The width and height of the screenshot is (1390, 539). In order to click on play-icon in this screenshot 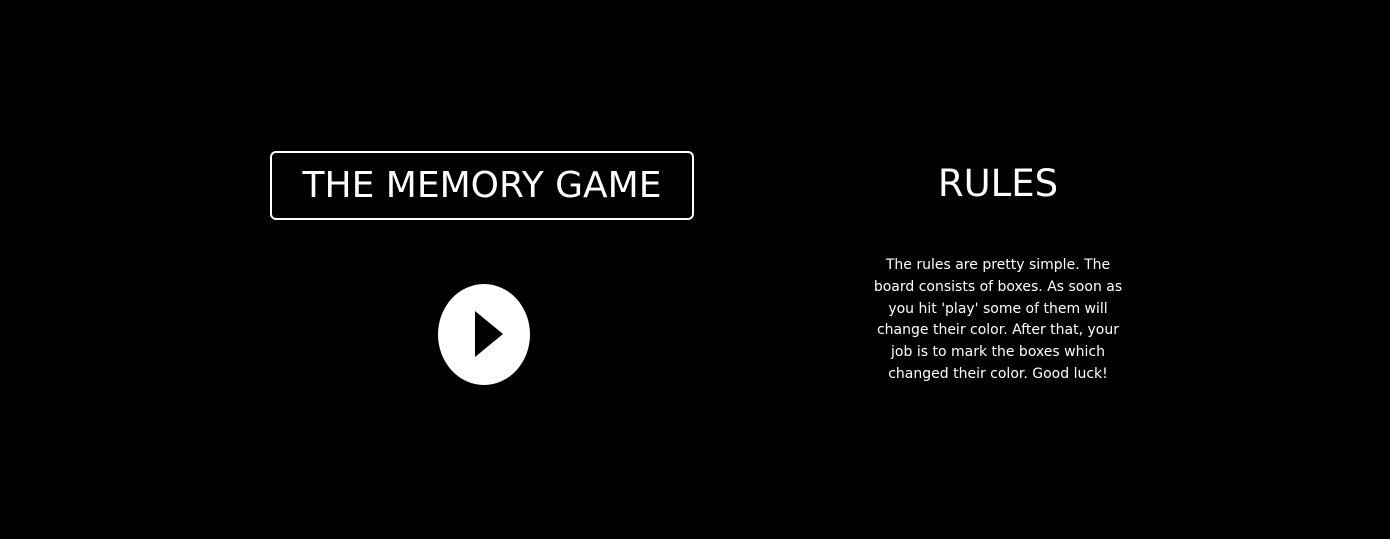, I will do `click(489, 334)`.